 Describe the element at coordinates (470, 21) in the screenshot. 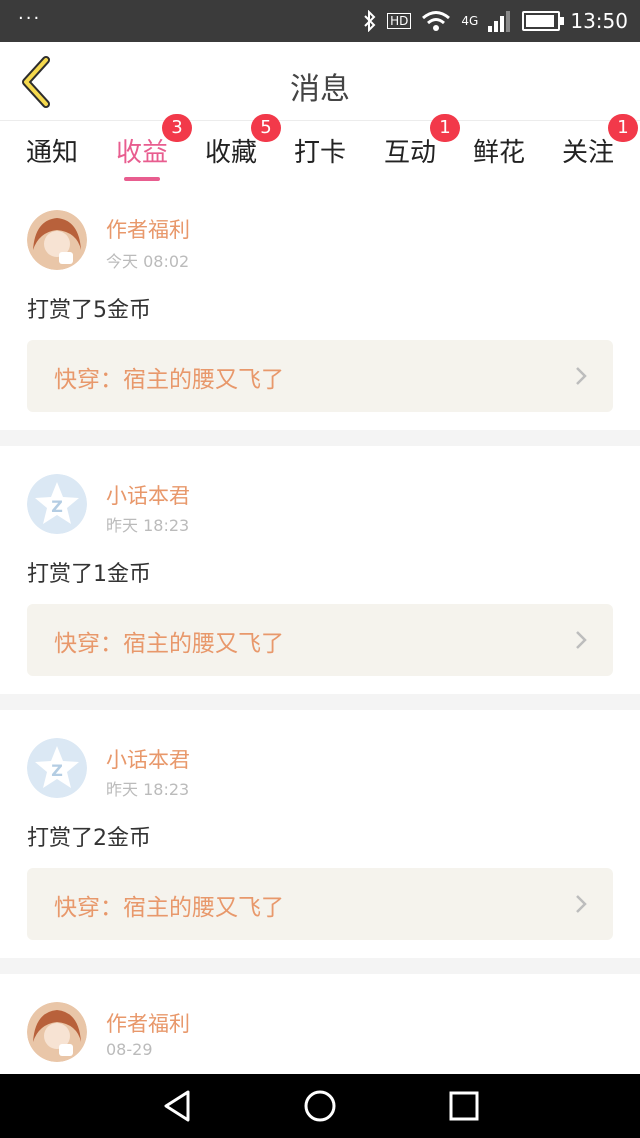

I see `network-type: 4G` at that location.